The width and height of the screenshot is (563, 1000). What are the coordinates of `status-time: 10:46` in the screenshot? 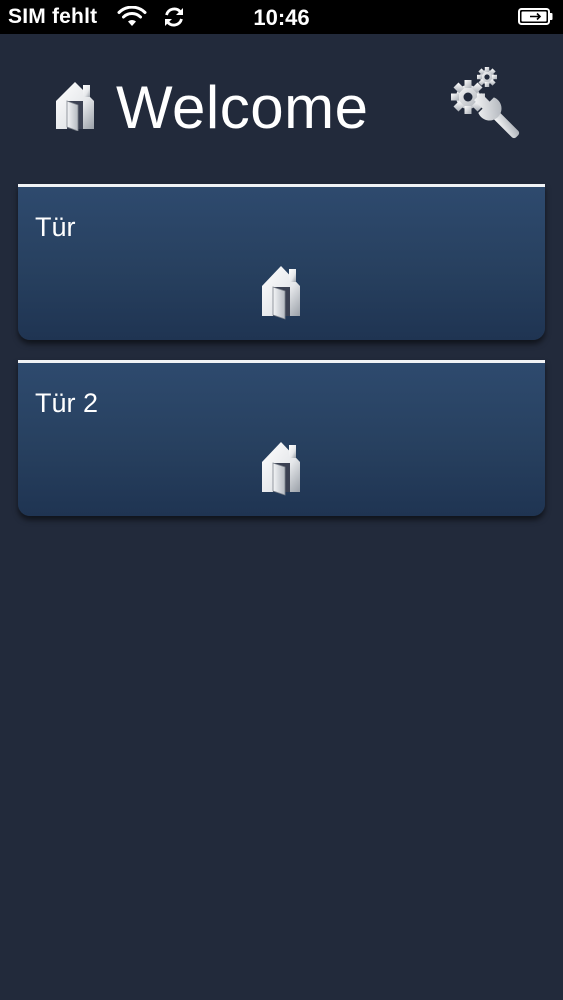 It's located at (281, 17).